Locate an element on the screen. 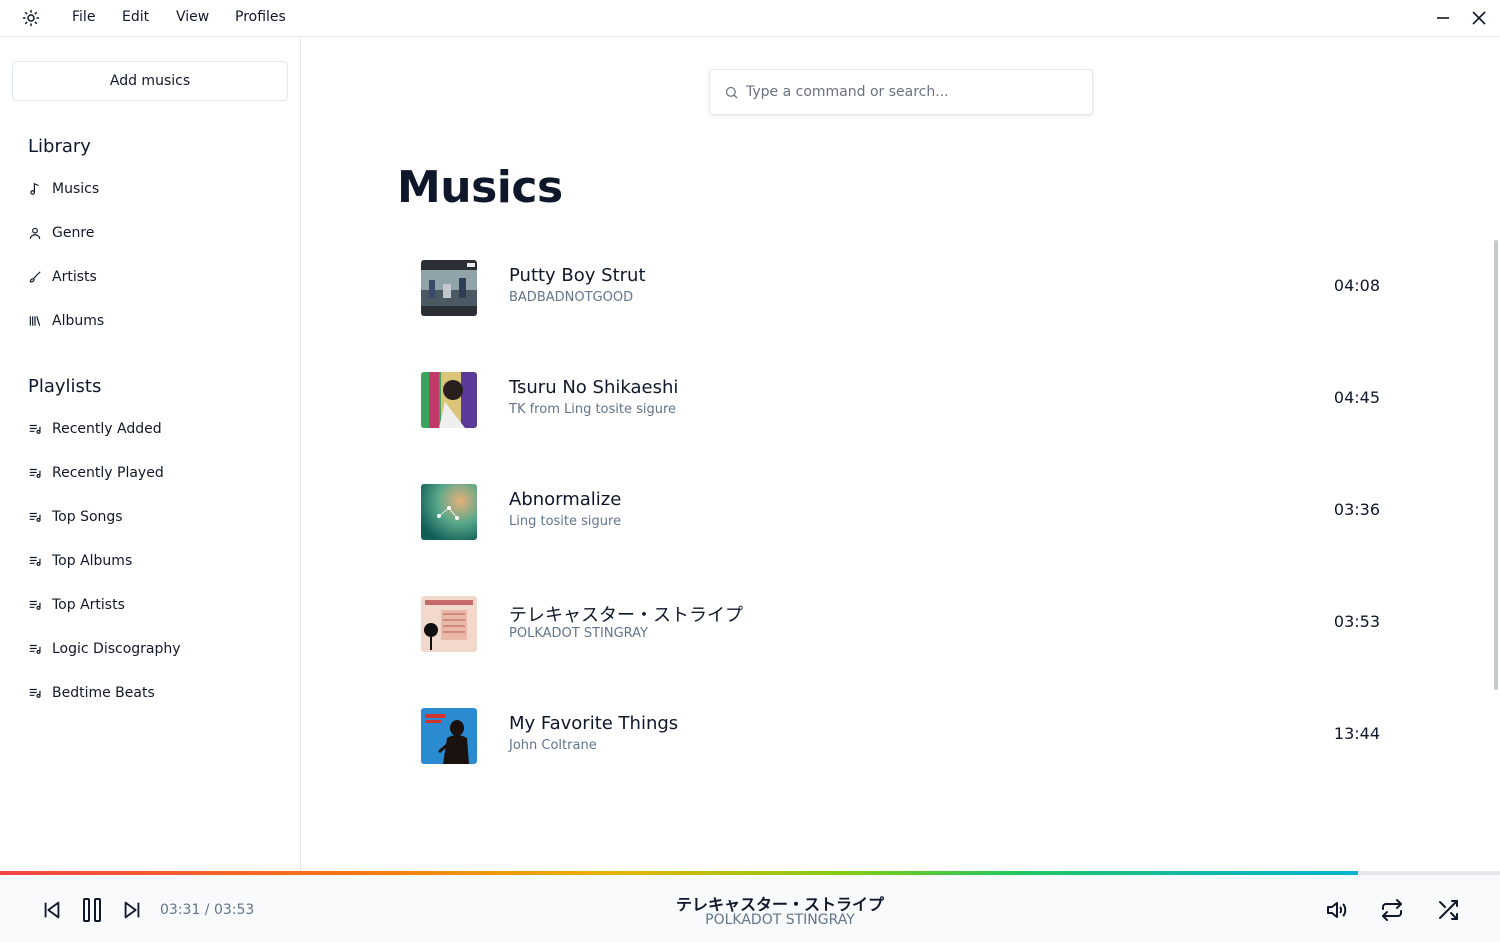  playlist-item-top-artists: Top Artists is located at coordinates (76, 605).